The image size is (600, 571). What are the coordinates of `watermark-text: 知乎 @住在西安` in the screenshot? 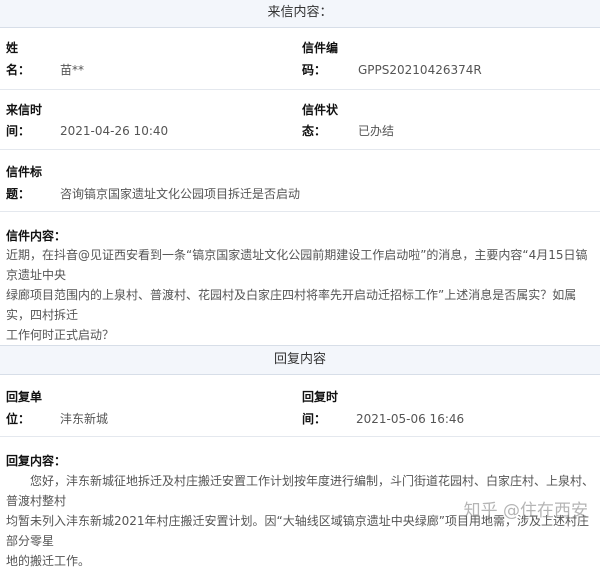 It's located at (525, 511).